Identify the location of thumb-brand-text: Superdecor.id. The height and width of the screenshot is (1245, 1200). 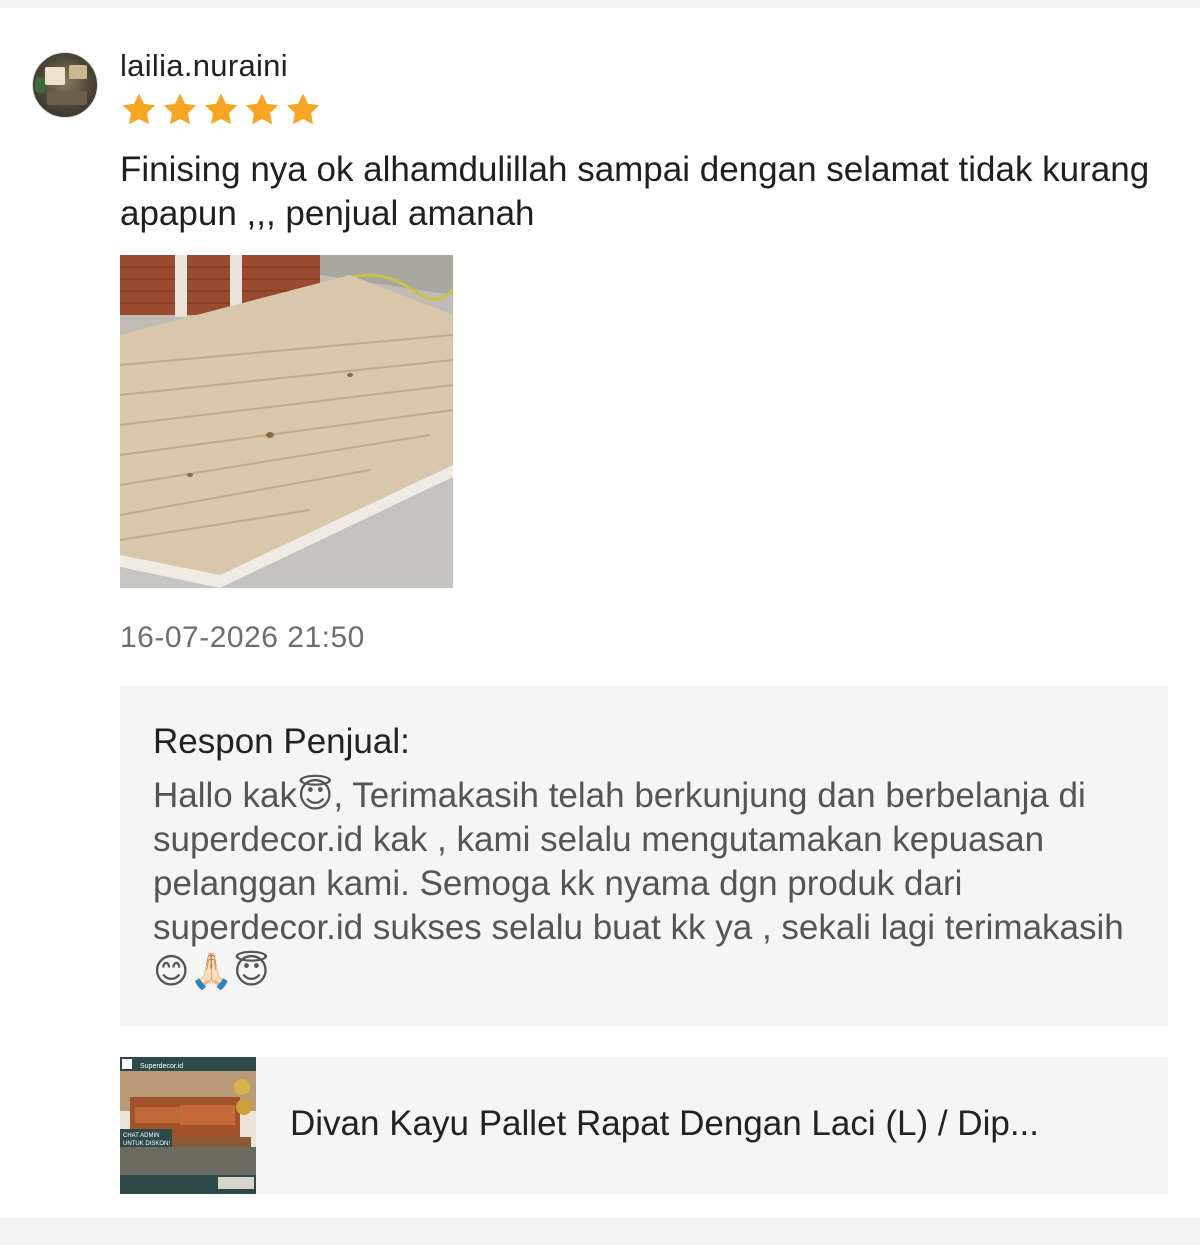
(161, 1066).